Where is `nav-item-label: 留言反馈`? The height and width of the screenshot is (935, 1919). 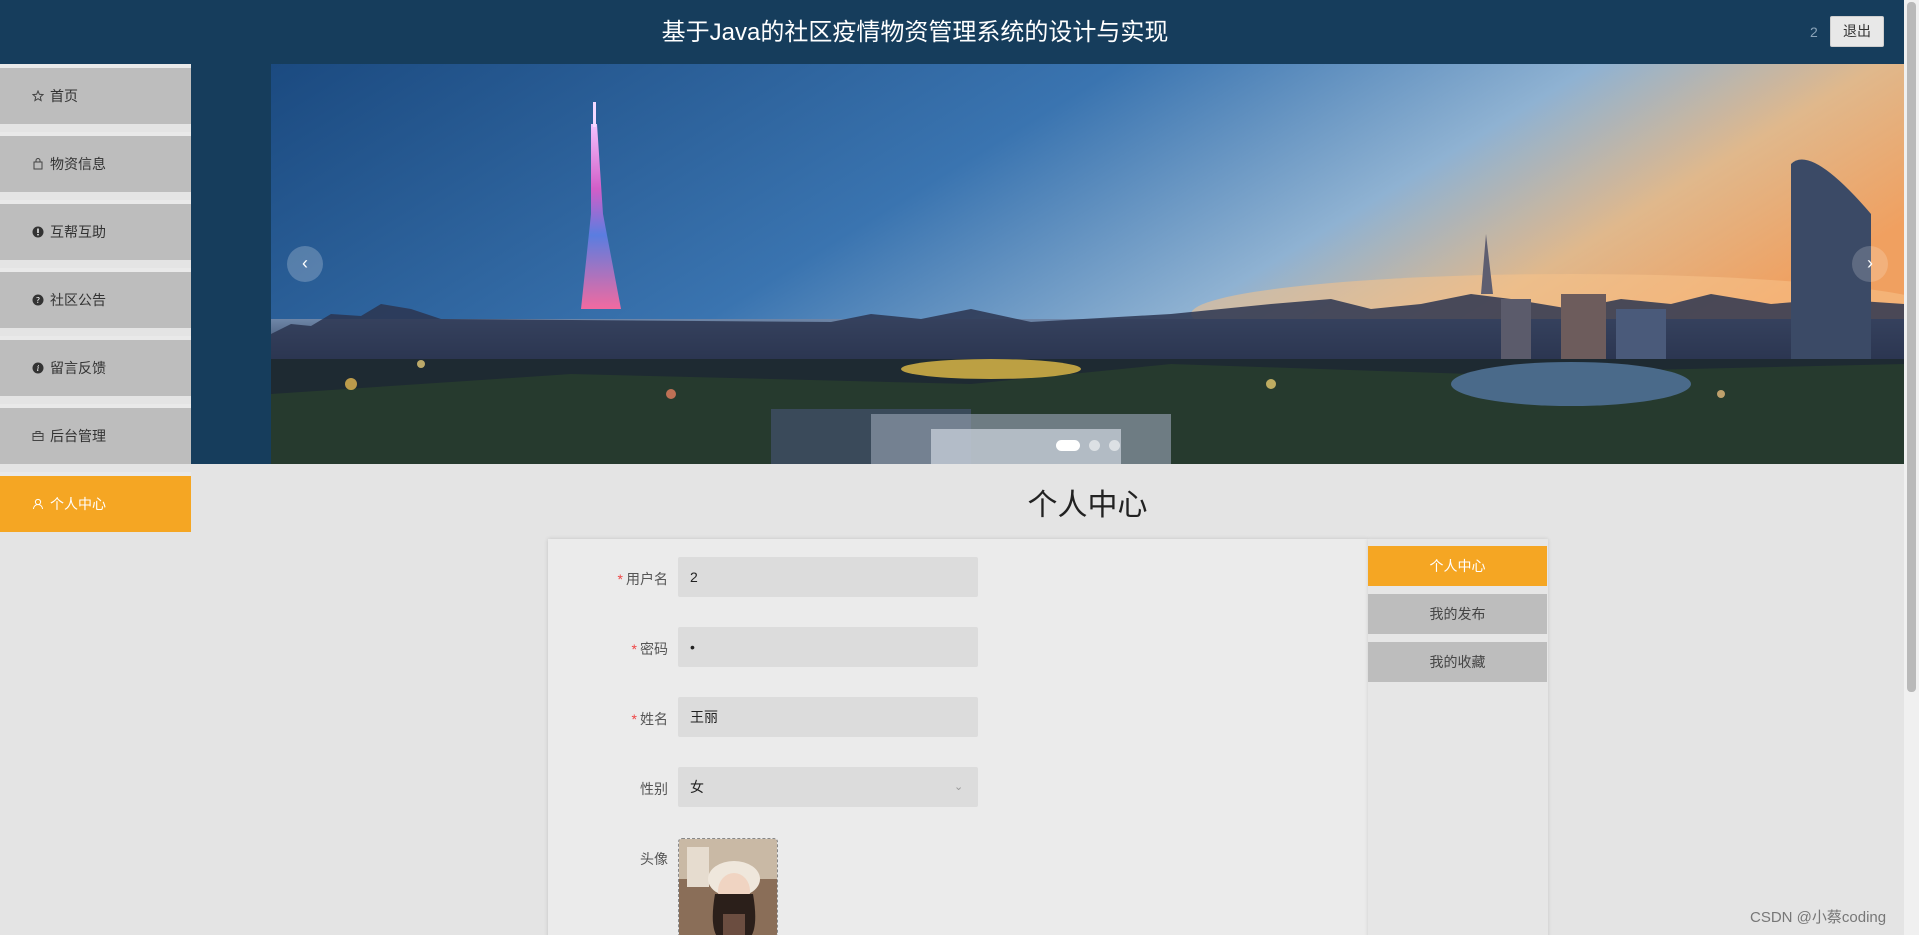
nav-item-label: 留言反馈 is located at coordinates (78, 368).